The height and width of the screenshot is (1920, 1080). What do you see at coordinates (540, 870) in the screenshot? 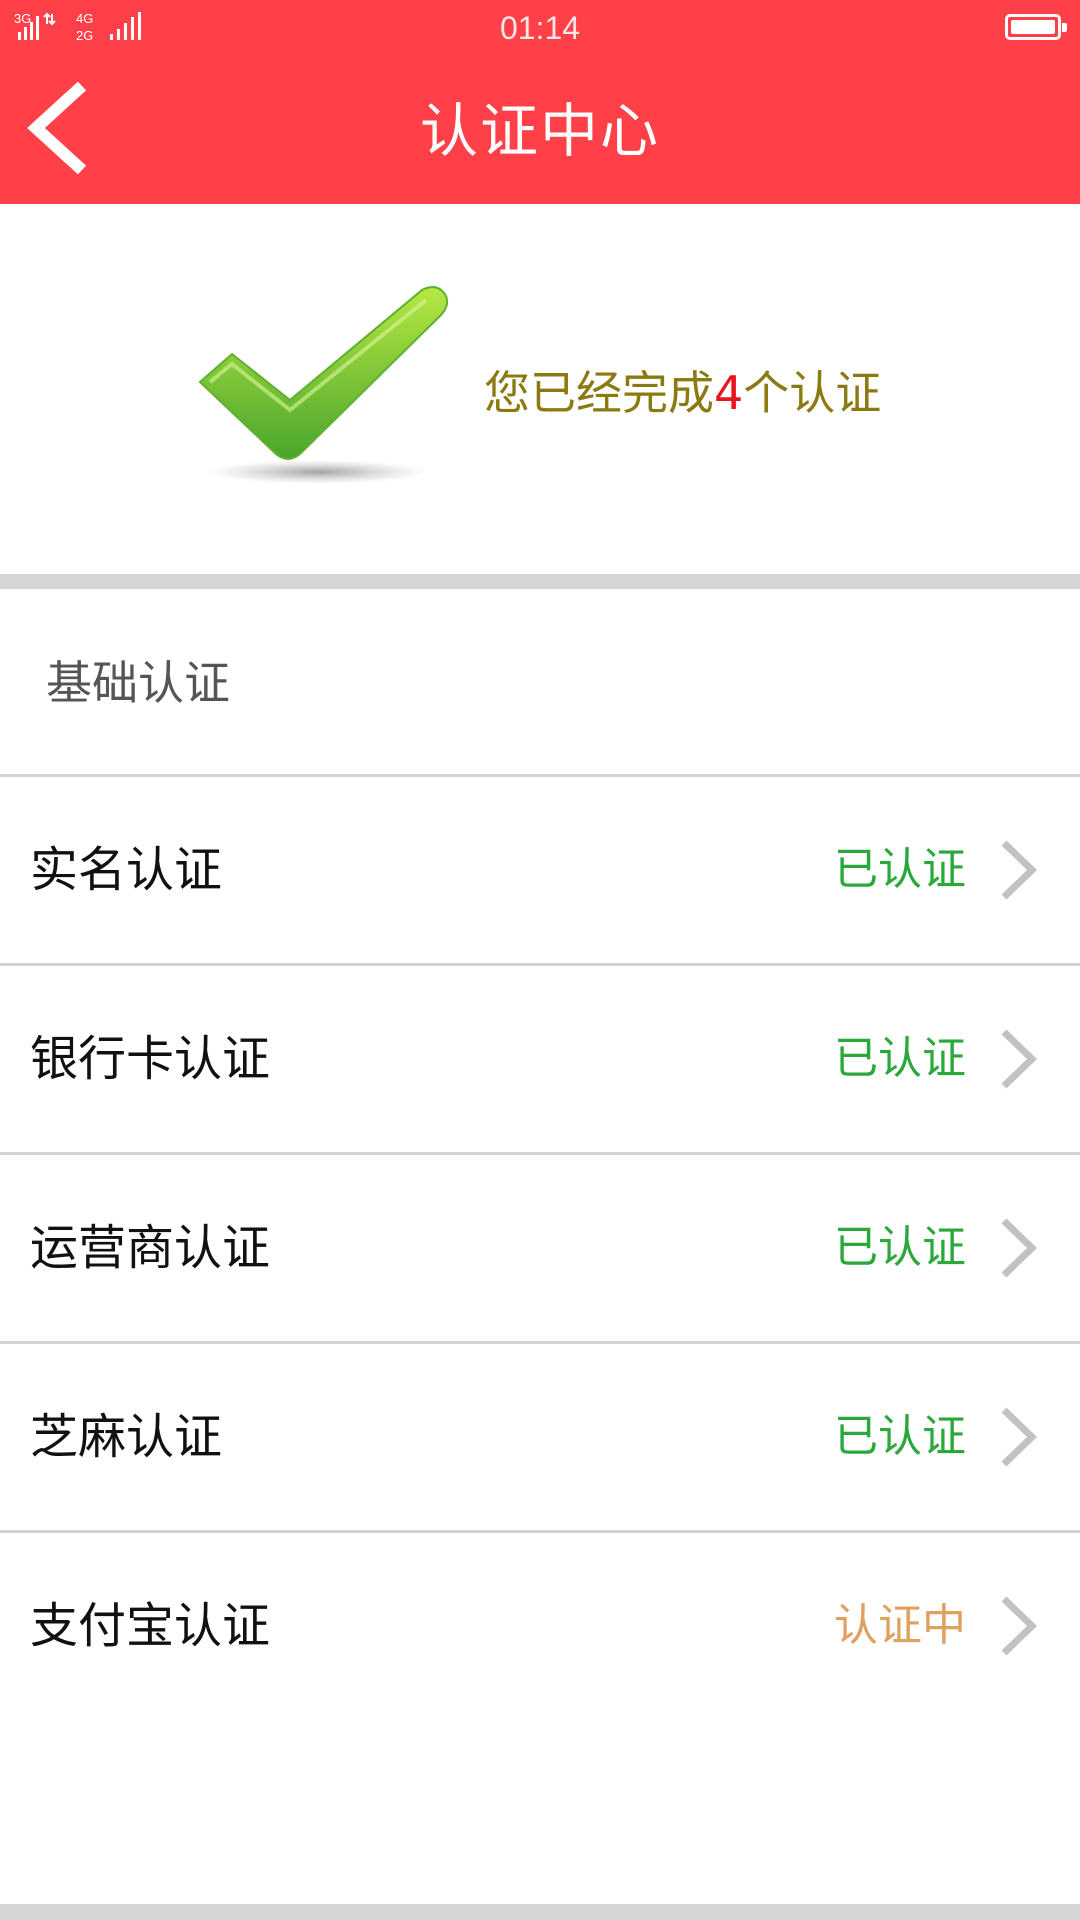
I see `list-item: 实名认证 已认证` at bounding box center [540, 870].